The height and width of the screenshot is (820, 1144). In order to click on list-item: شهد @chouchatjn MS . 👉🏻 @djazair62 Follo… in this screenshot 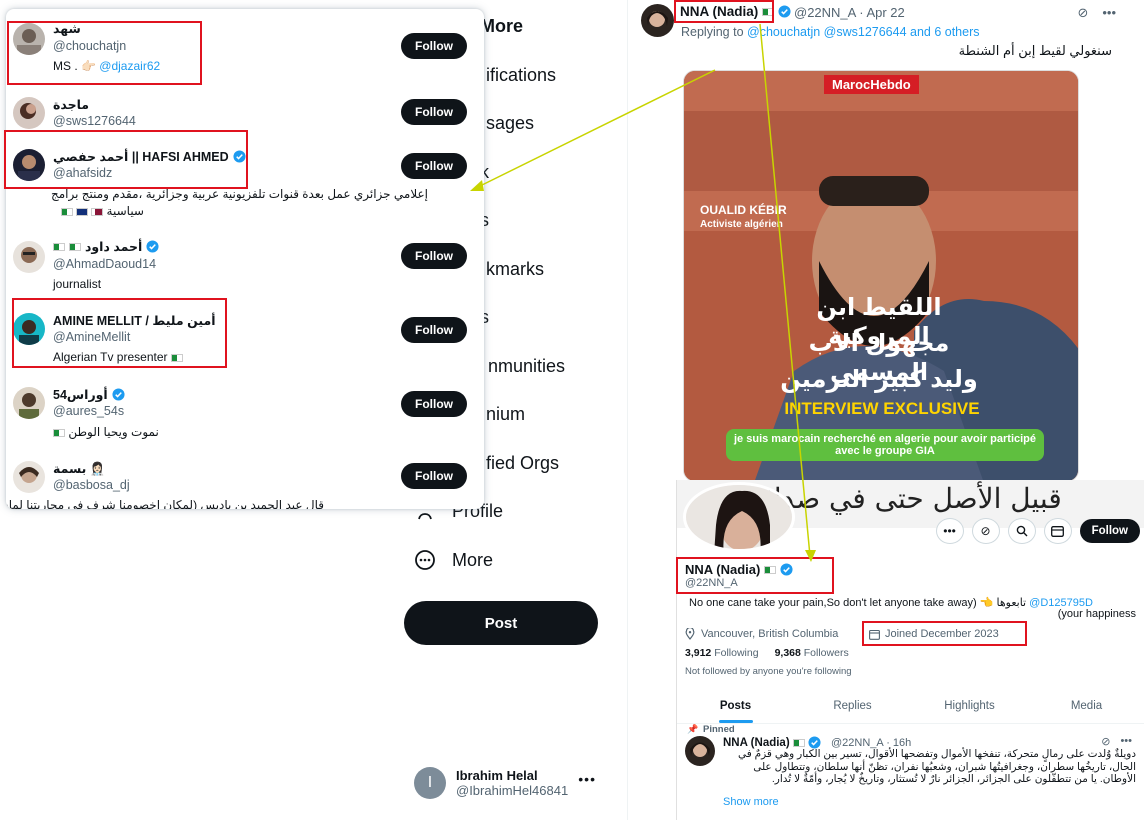, I will do `click(245, 57)`.